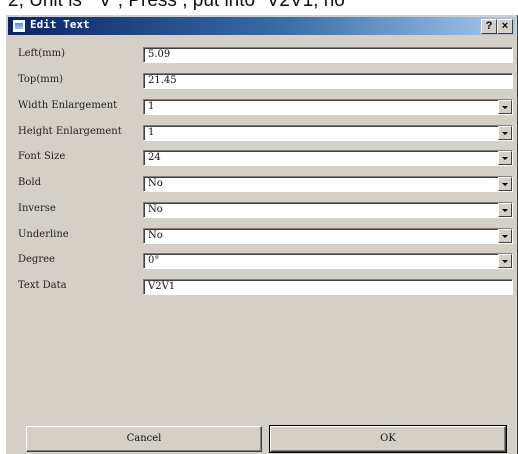 This screenshot has width=518, height=454. I want to click on width-enlargement-label: Width Enlargement, so click(68, 105).